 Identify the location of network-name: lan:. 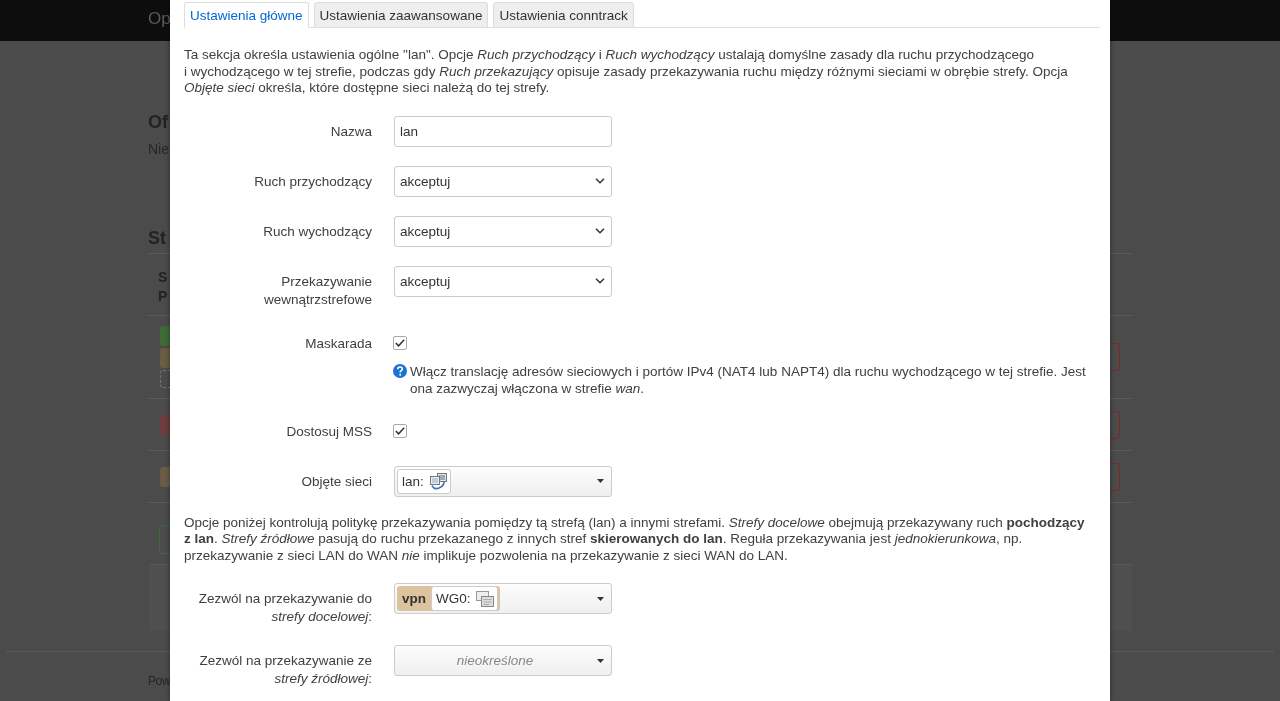
(413, 481).